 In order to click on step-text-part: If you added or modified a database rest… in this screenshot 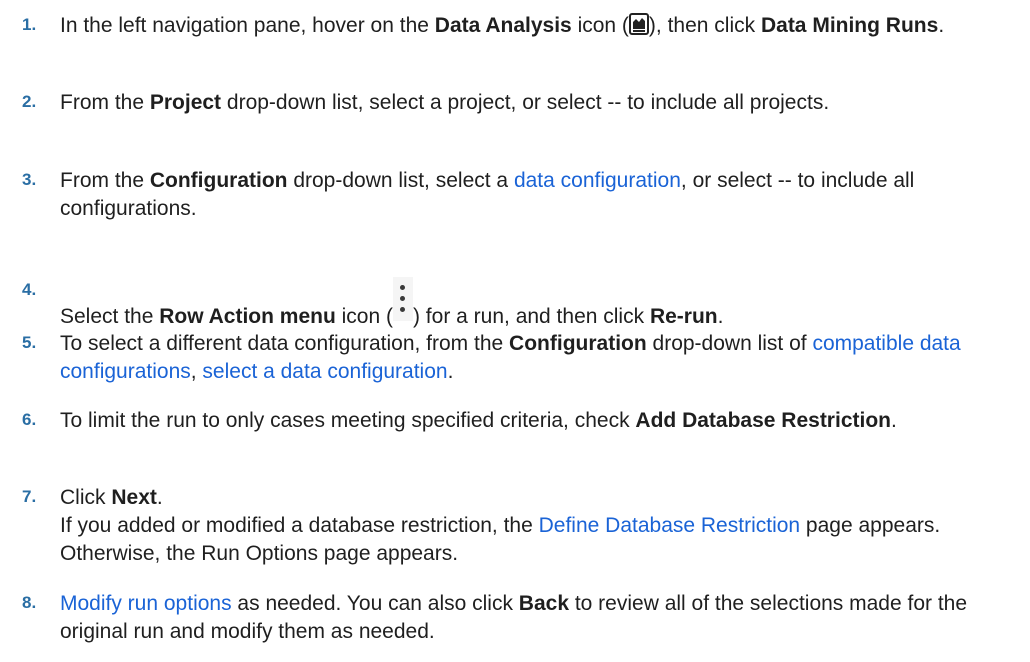, I will do `click(299, 525)`.